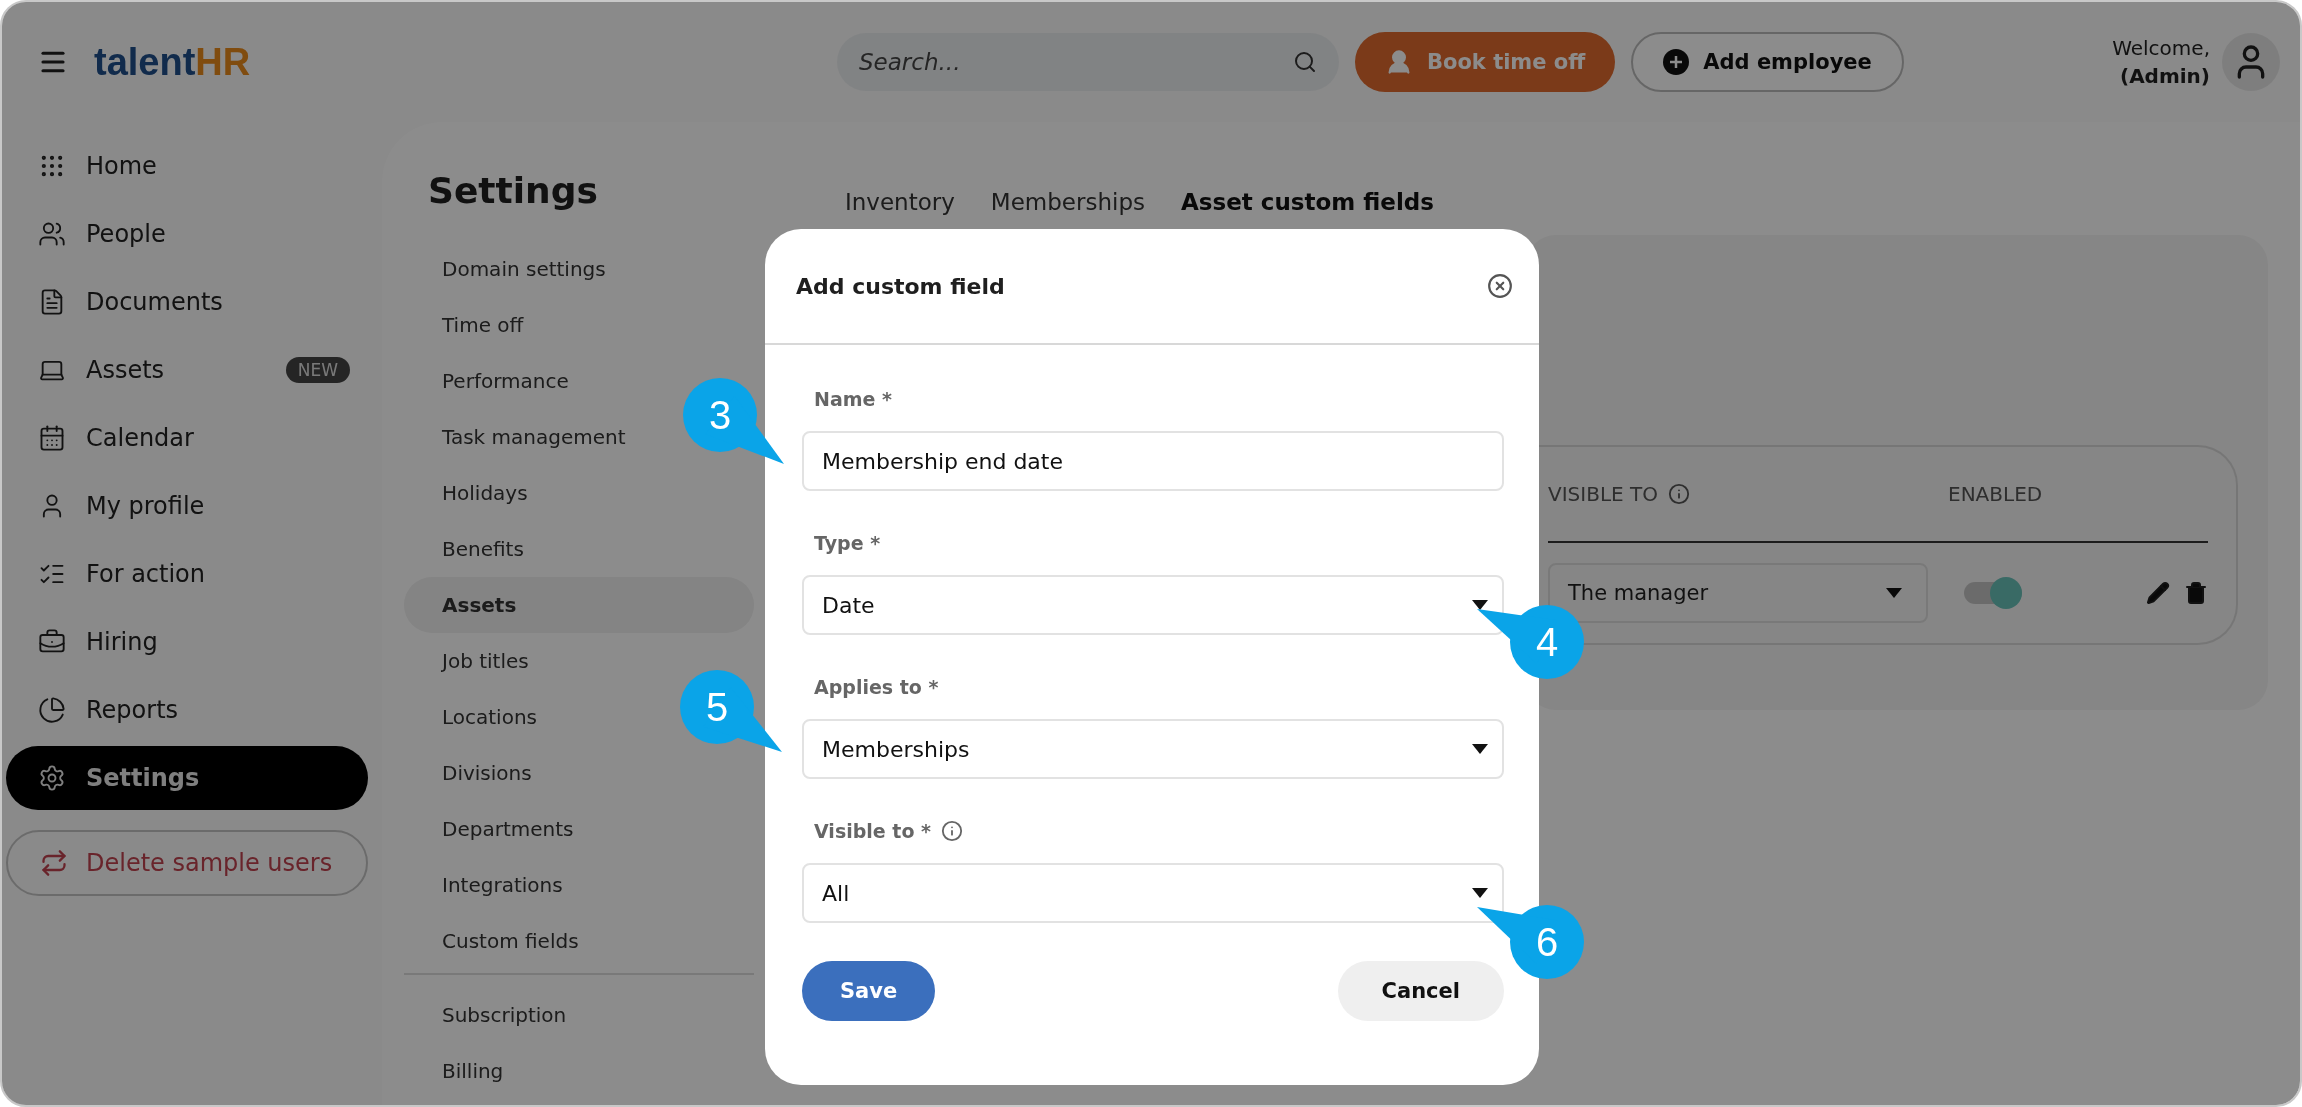 The image size is (2302, 1107). I want to click on settings-menu-item: Holidays, so click(579, 493).